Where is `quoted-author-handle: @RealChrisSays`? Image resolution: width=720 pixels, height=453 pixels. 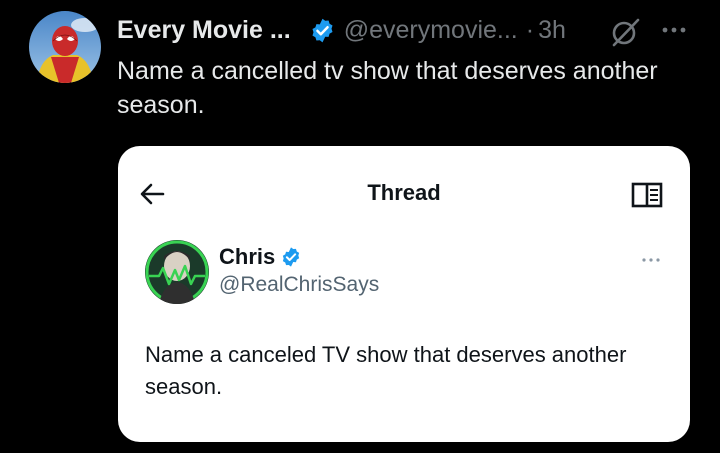 quoted-author-handle: @RealChrisSays is located at coordinates (299, 284).